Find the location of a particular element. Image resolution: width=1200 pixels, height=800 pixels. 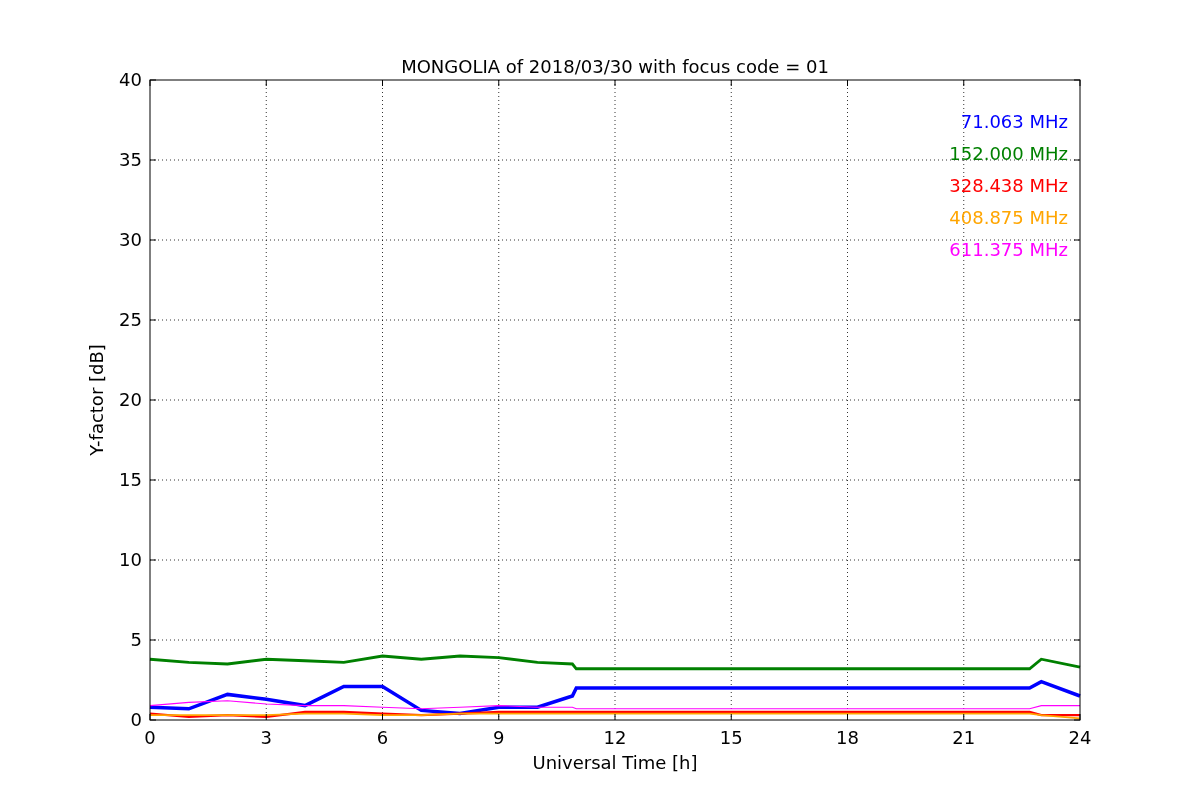

tick-label: 10 is located at coordinates (130, 559).